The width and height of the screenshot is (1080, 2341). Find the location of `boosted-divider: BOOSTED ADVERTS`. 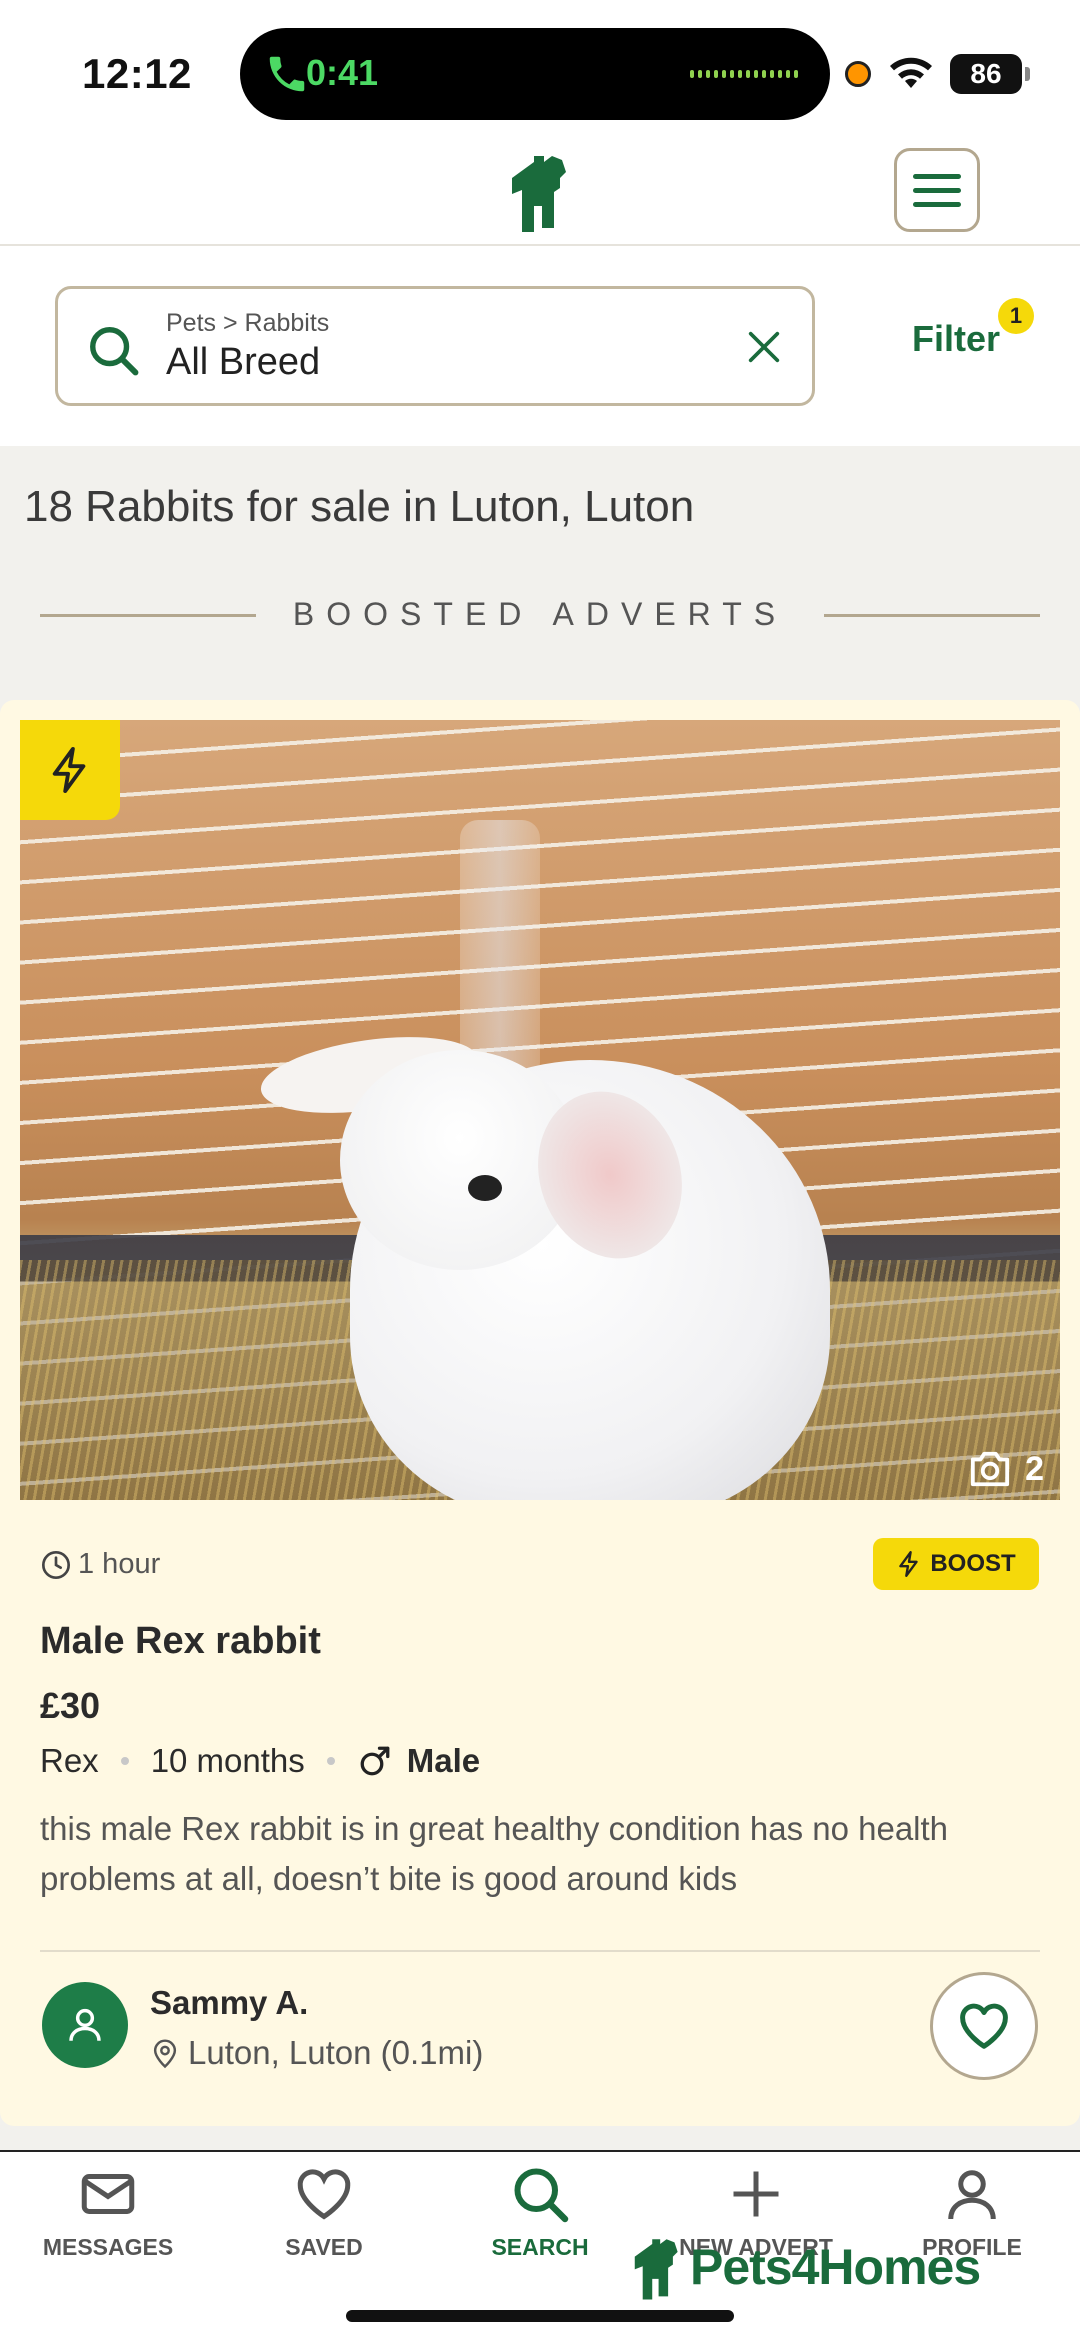

boosted-divider: BOOSTED ADVERTS is located at coordinates (540, 616).